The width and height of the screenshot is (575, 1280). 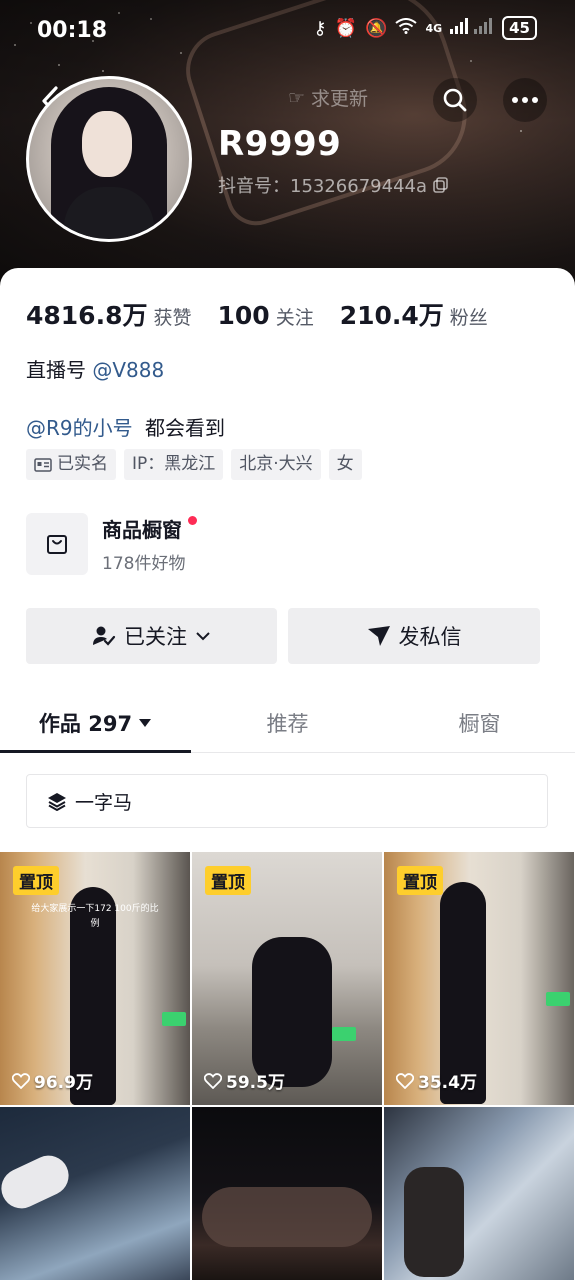 I want to click on search-icon, so click(x=455, y=100).